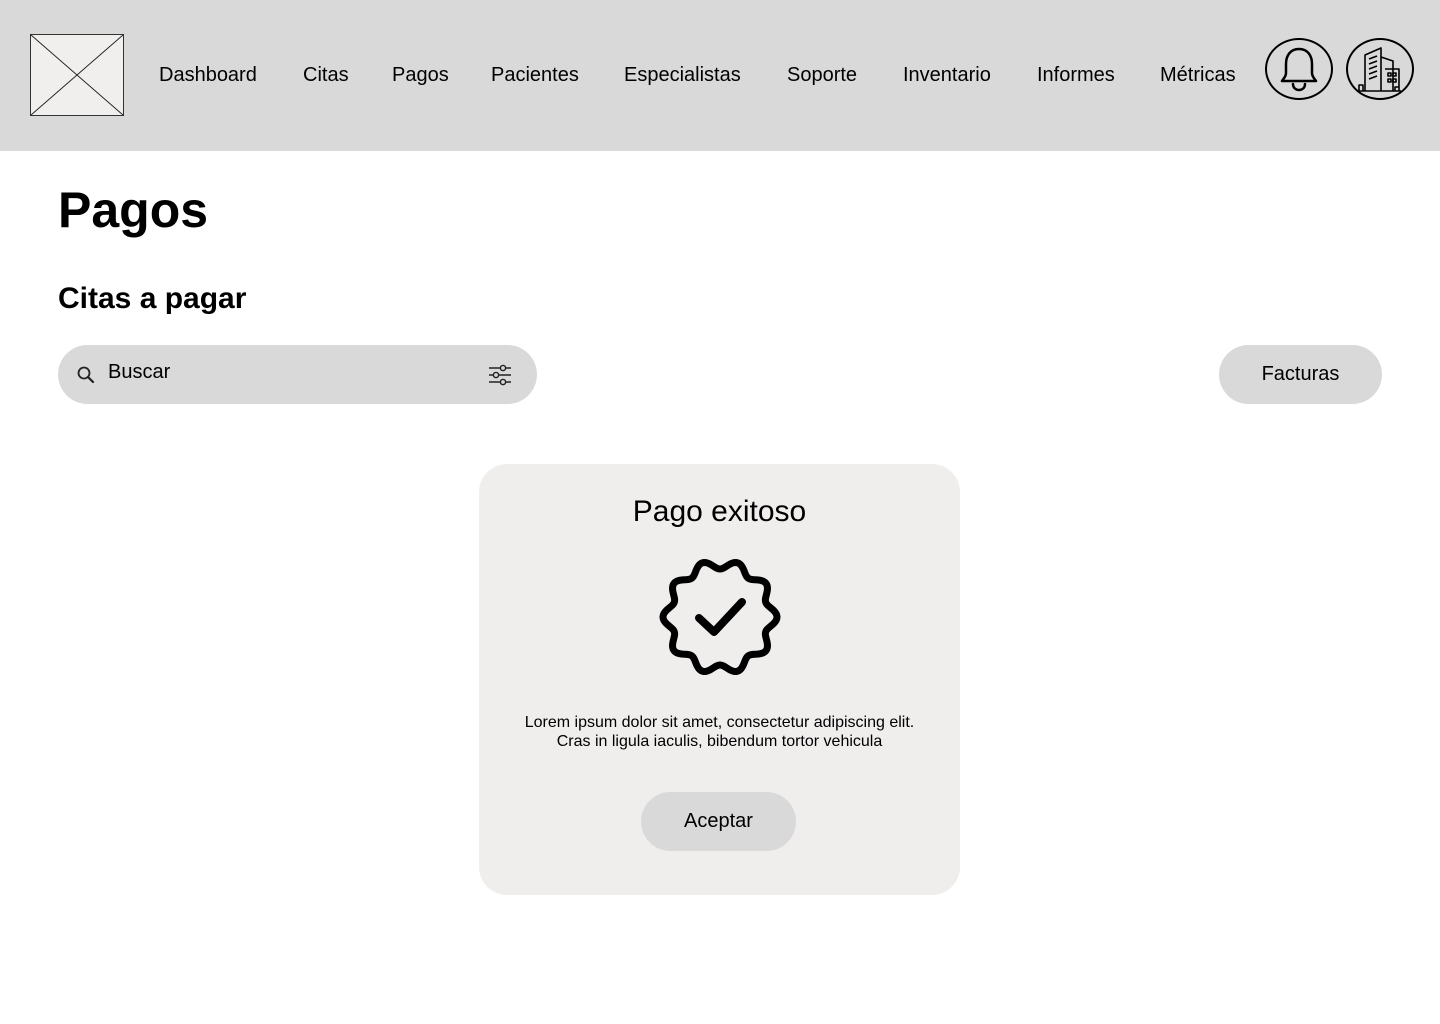 This screenshot has width=1440, height=1024. Describe the element at coordinates (947, 75) in the screenshot. I see `nav-inventario: Inventario` at that location.